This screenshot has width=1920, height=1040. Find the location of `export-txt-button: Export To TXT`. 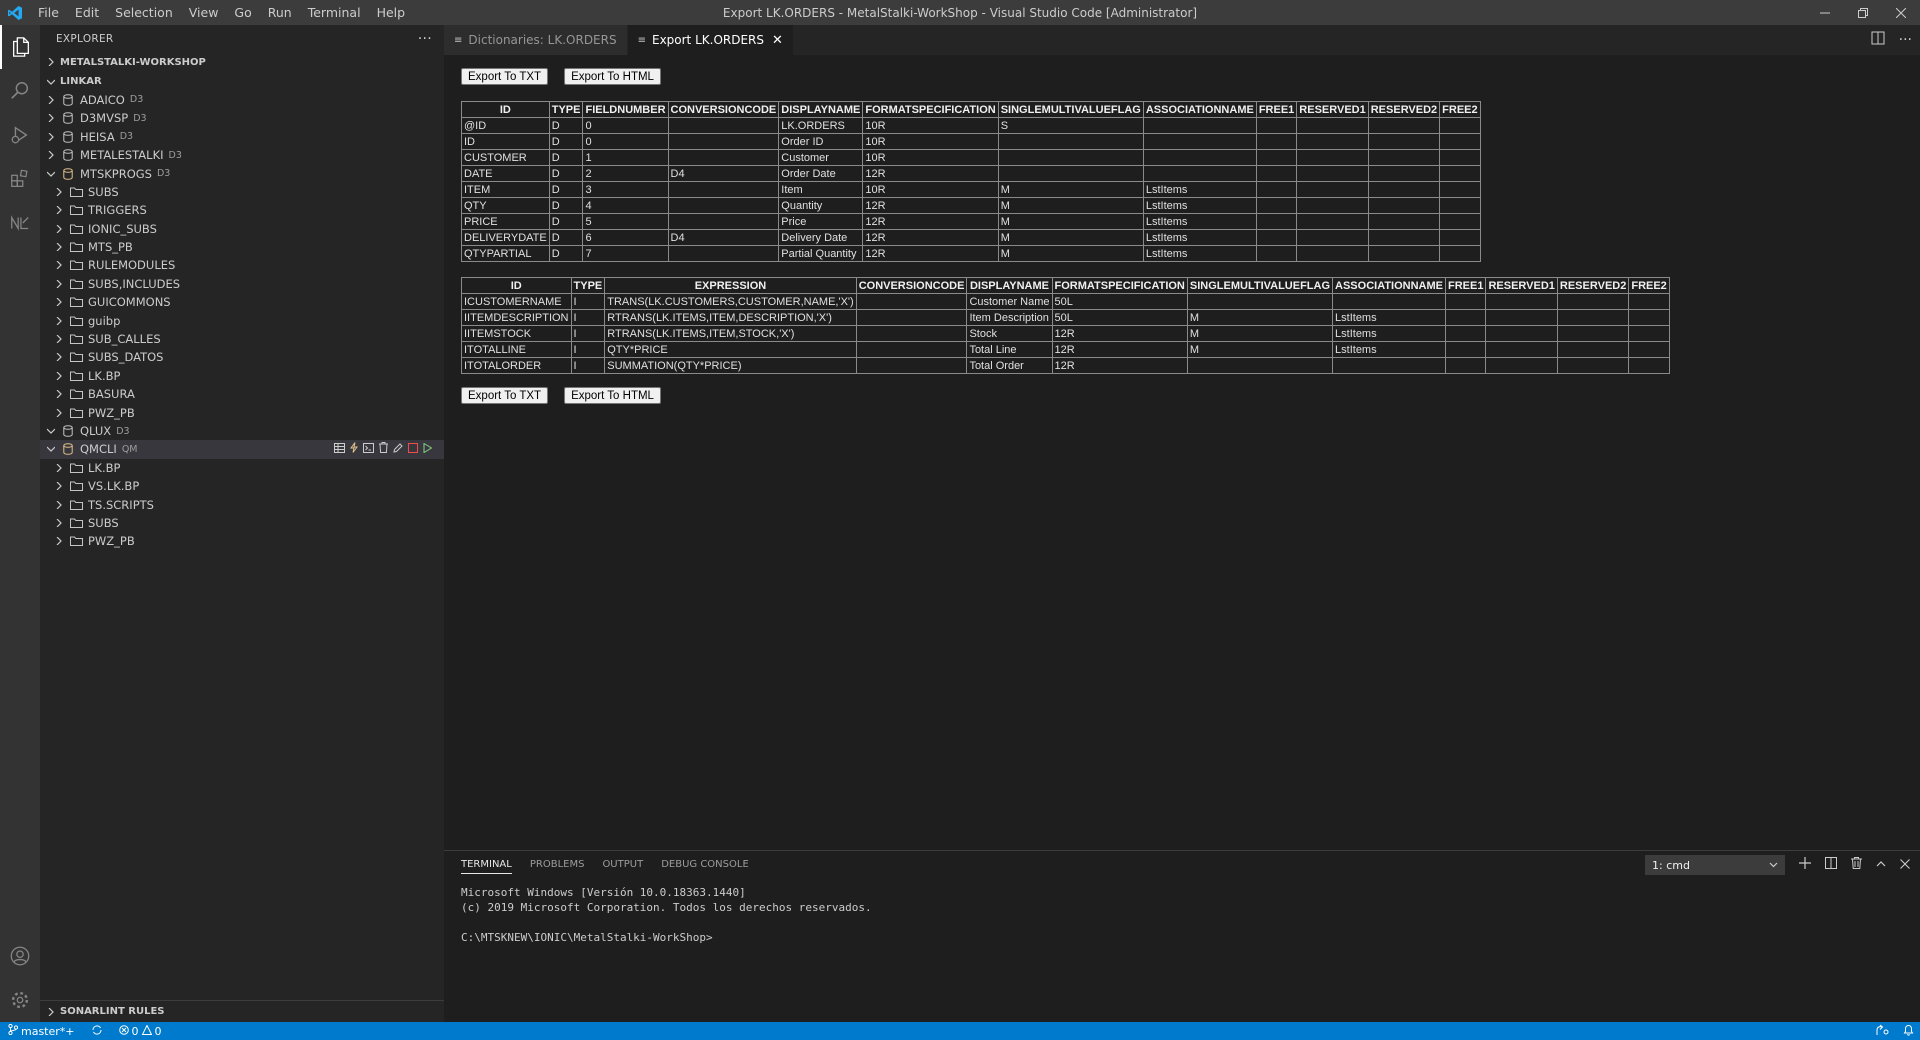

export-txt-button: Export To TXT is located at coordinates (505, 76).